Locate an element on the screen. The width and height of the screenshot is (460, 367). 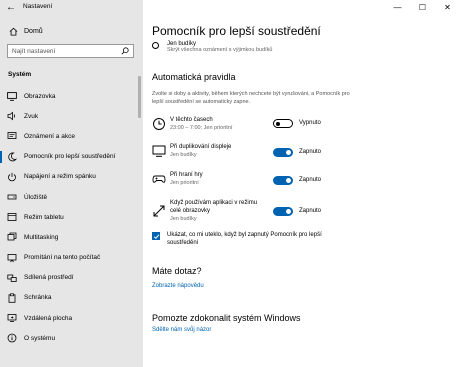
multitasking-icon is located at coordinates (12, 237).